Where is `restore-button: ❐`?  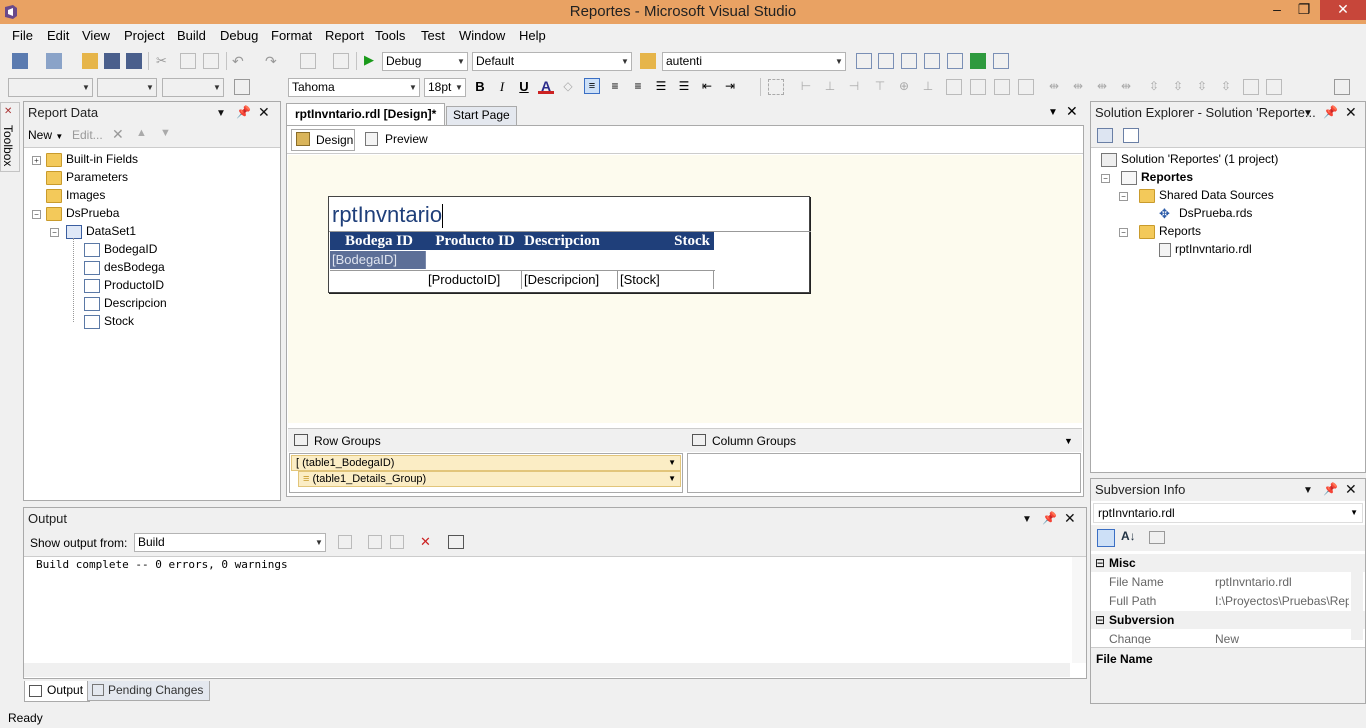 restore-button: ❐ is located at coordinates (1304, 10).